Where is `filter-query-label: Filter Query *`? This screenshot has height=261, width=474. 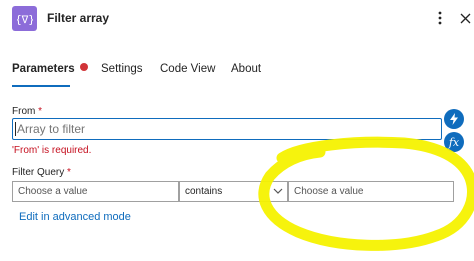 filter-query-label: Filter Query * is located at coordinates (41, 172).